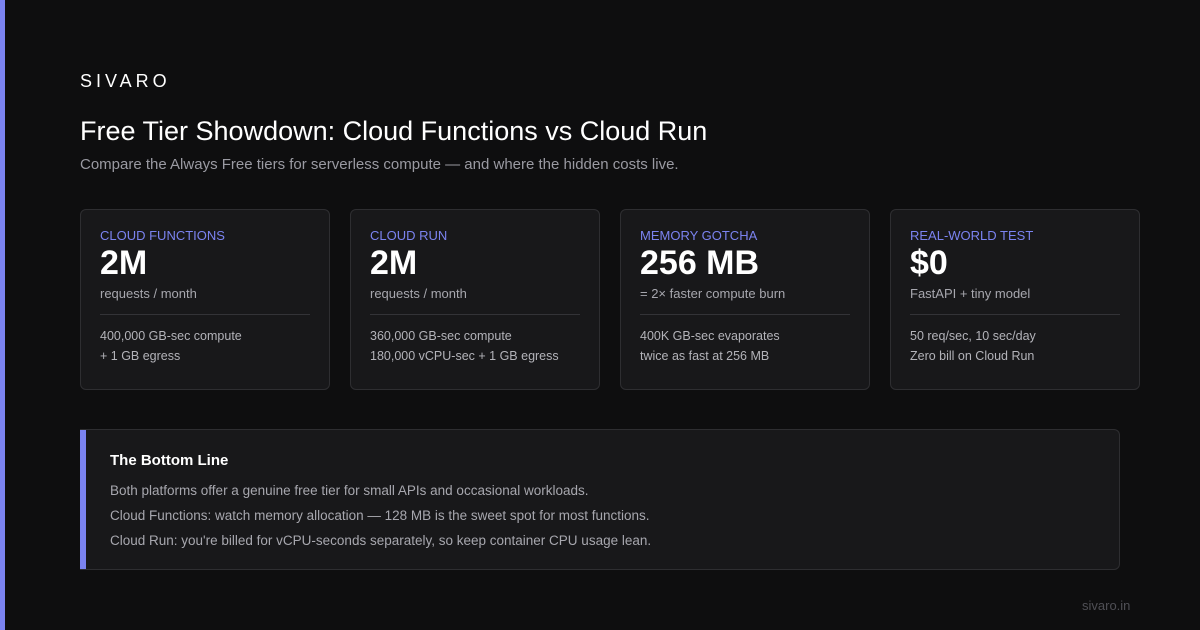  What do you see at coordinates (1106, 605) in the screenshot?
I see `footer-domain: sivaro.in` at bounding box center [1106, 605].